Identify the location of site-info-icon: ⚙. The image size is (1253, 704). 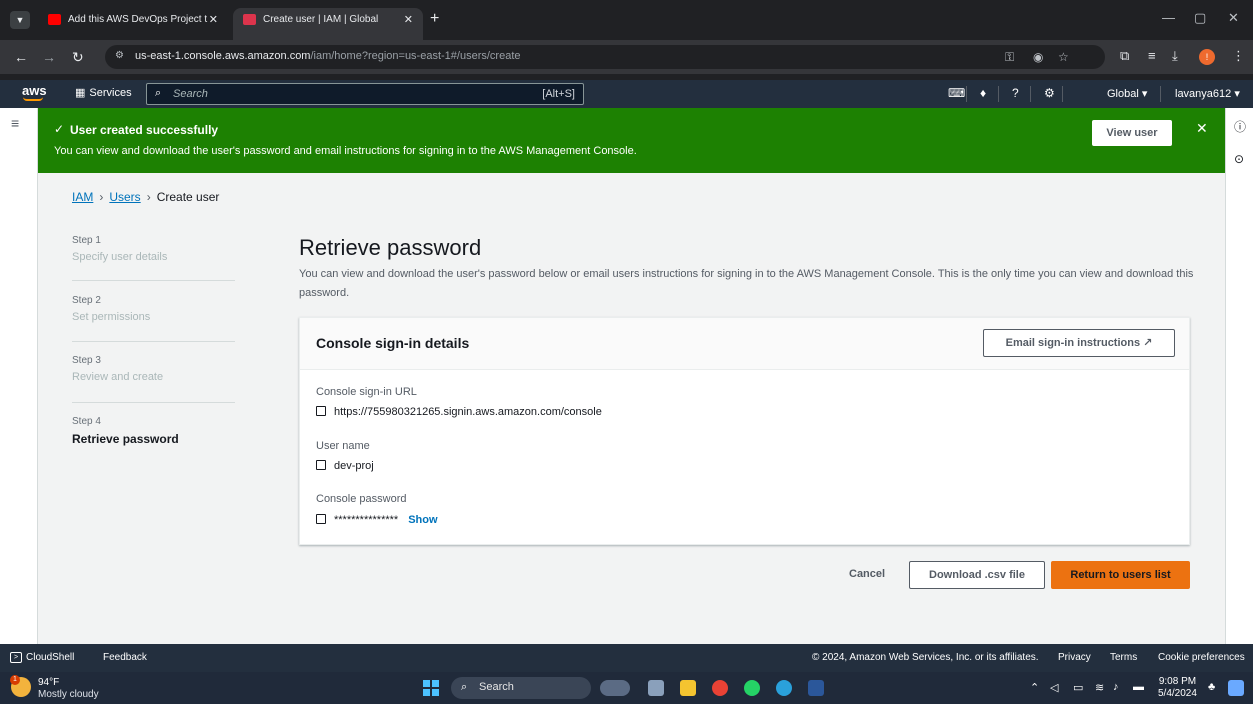
(119, 55).